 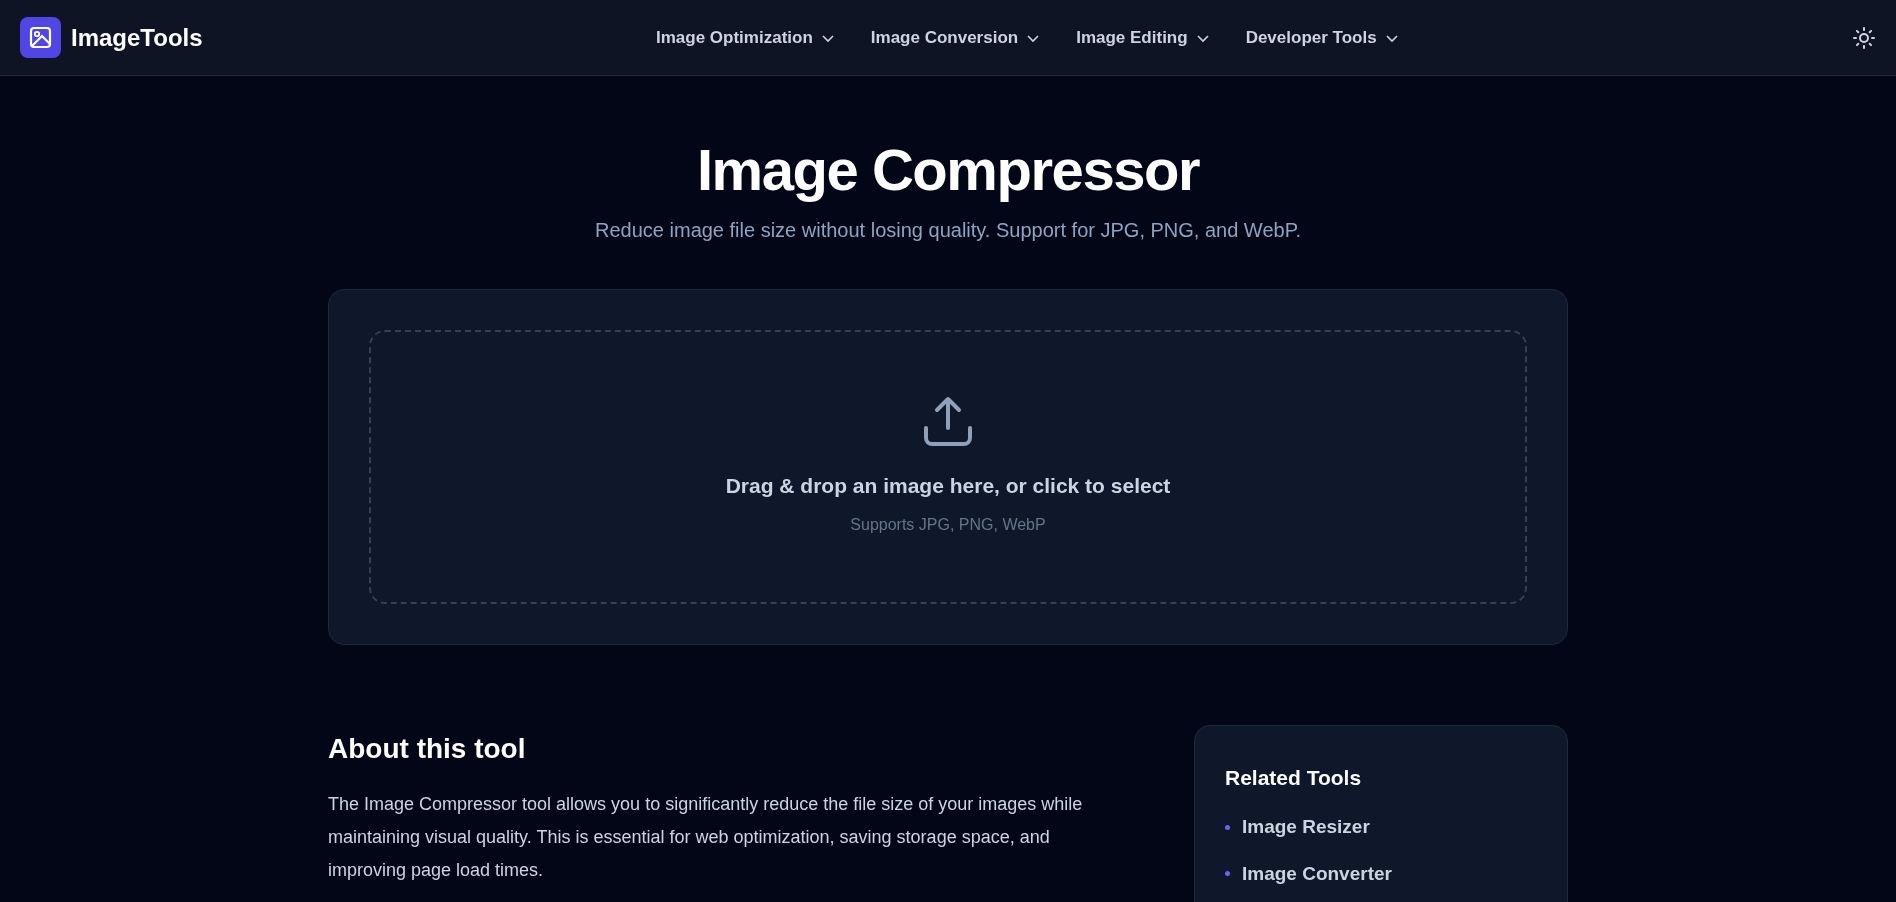 What do you see at coordinates (948, 485) in the screenshot?
I see `dropzone-prompt: Drag & drop an image here, or click to select` at bounding box center [948, 485].